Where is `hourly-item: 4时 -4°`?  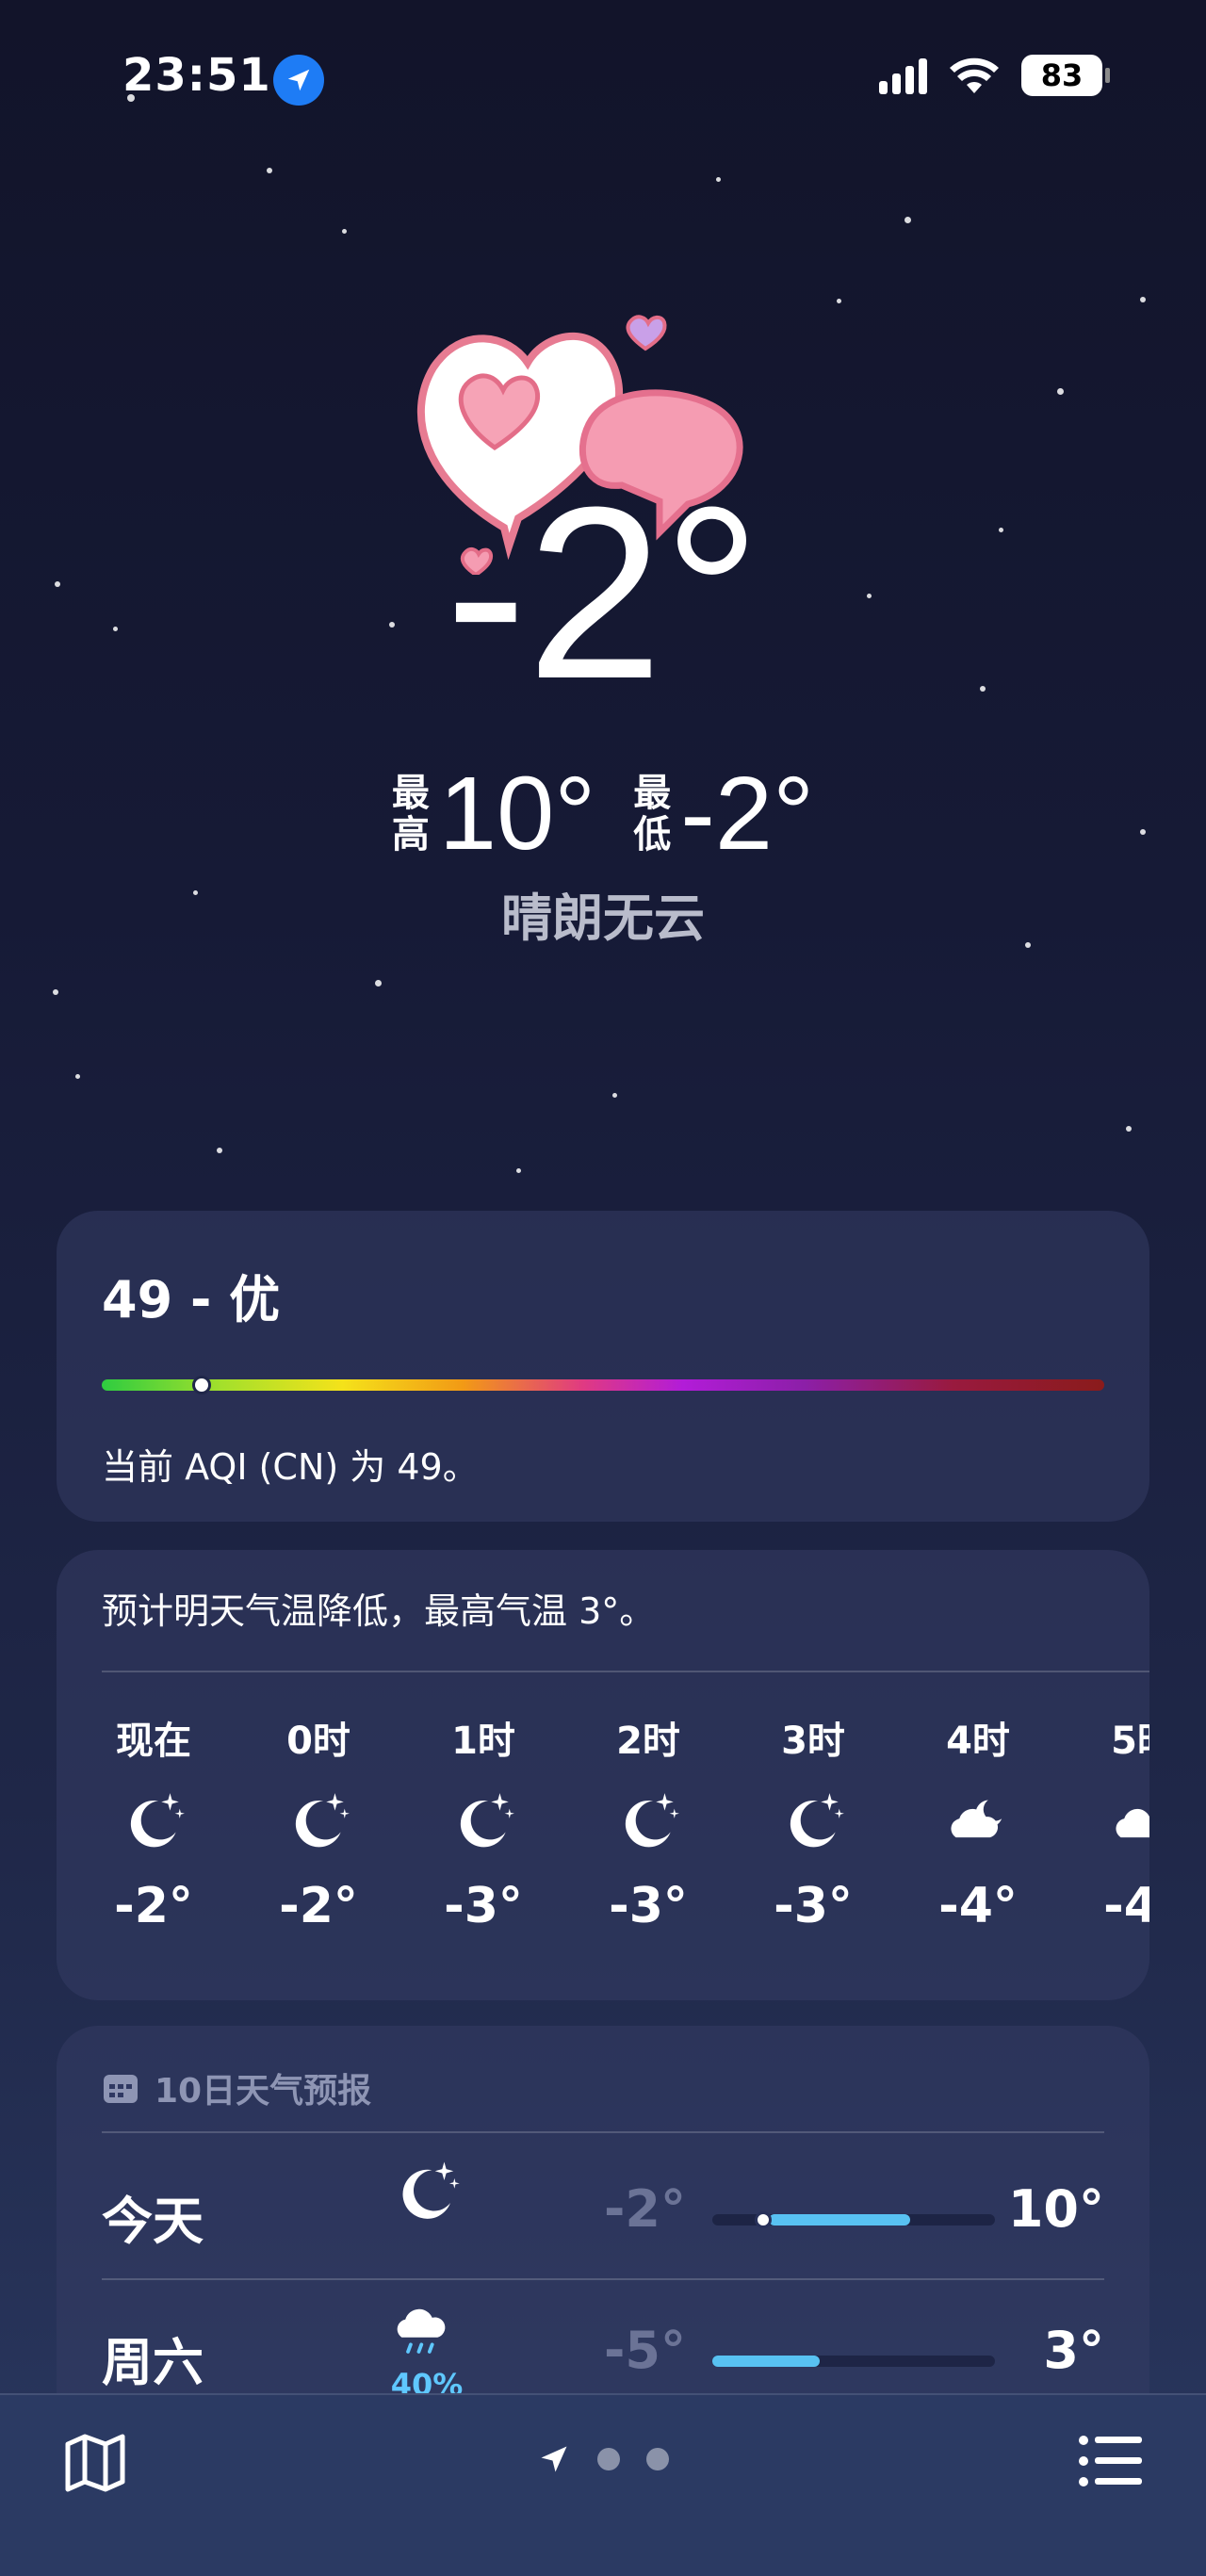 hourly-item: 4时 -4° is located at coordinates (978, 1822).